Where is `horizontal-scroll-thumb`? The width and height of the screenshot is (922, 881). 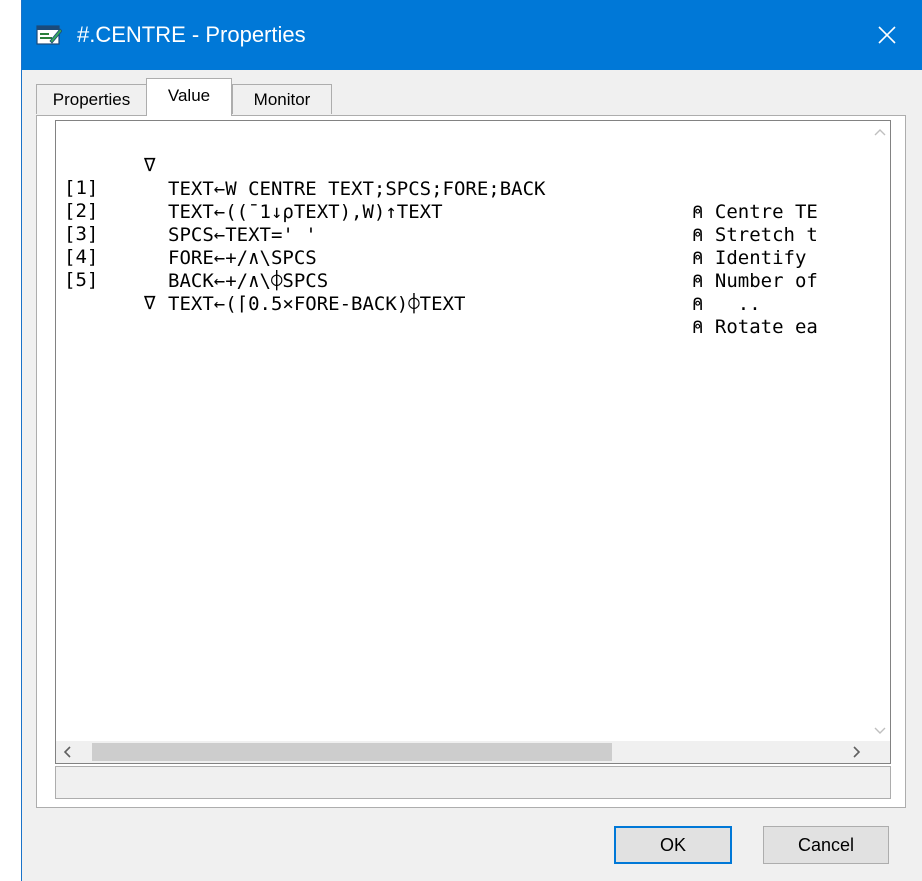
horizontal-scroll-thumb is located at coordinates (352, 752).